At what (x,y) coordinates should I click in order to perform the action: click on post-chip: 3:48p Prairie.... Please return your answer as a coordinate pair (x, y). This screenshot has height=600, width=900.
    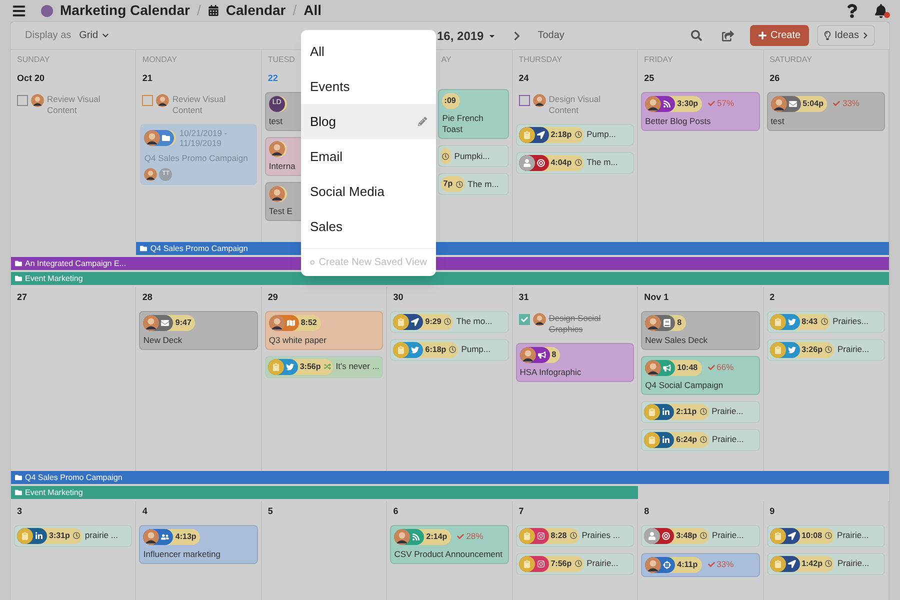
    Looking at the image, I should click on (700, 535).